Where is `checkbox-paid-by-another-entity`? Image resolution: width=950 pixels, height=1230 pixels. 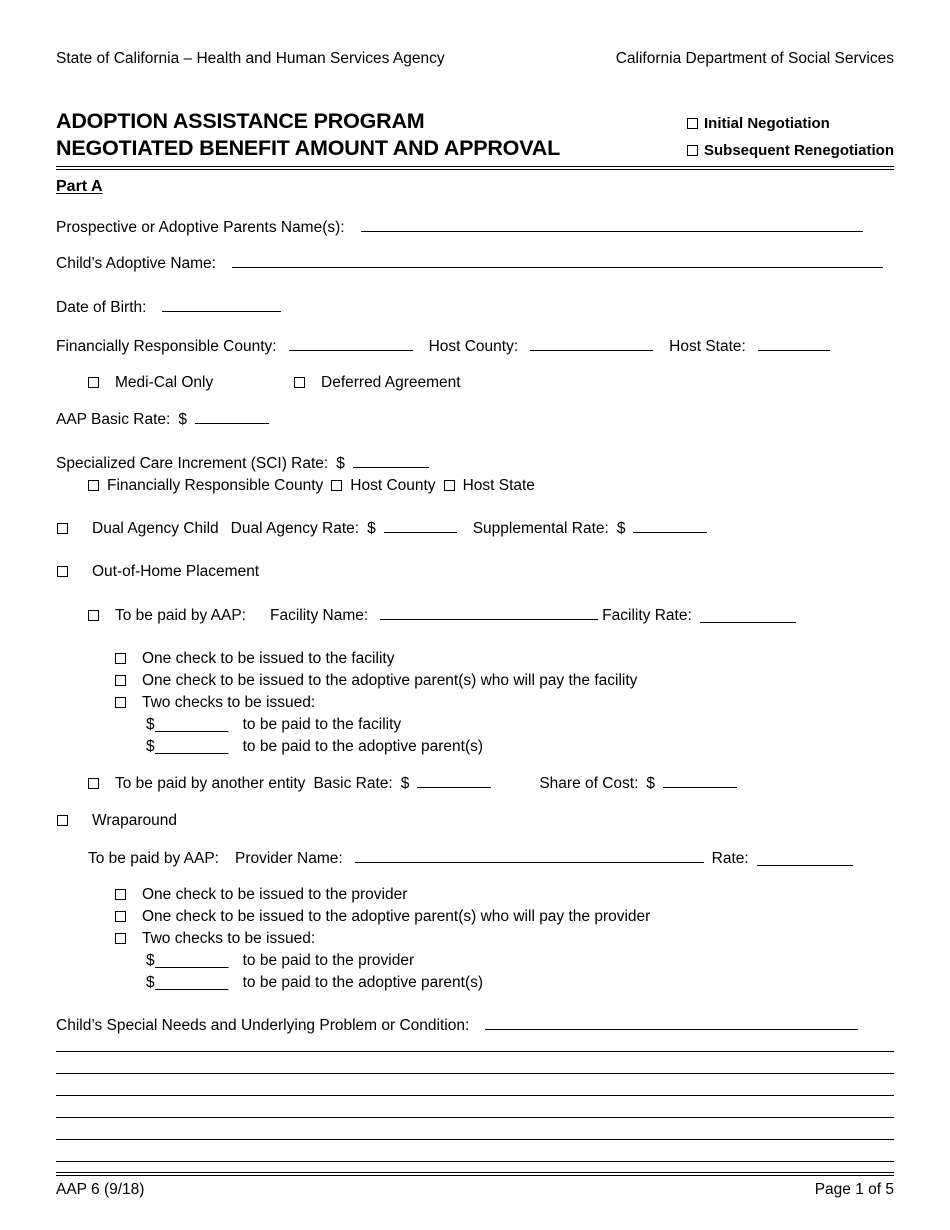
checkbox-paid-by-another-entity is located at coordinates (93, 783).